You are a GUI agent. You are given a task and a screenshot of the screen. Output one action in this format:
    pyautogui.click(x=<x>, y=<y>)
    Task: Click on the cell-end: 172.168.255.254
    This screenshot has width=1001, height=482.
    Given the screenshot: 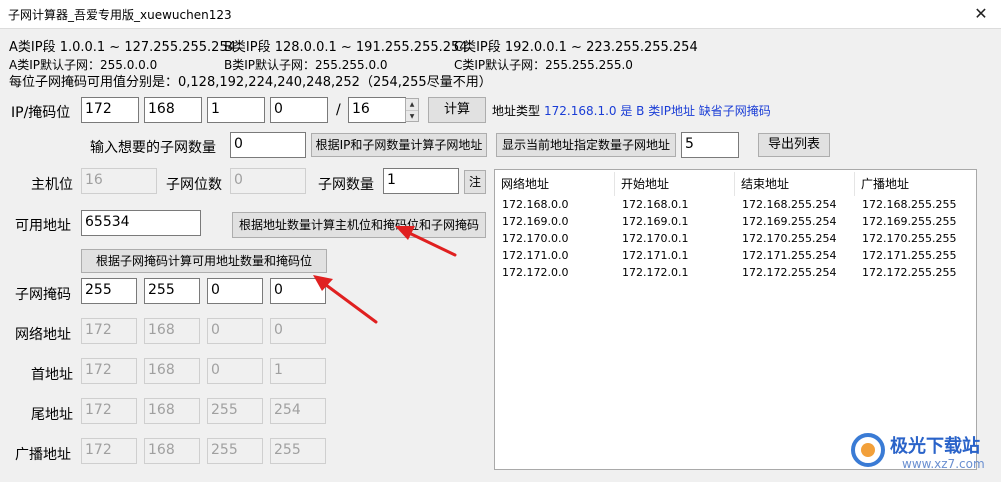 What is the action you would take?
    pyautogui.click(x=789, y=204)
    